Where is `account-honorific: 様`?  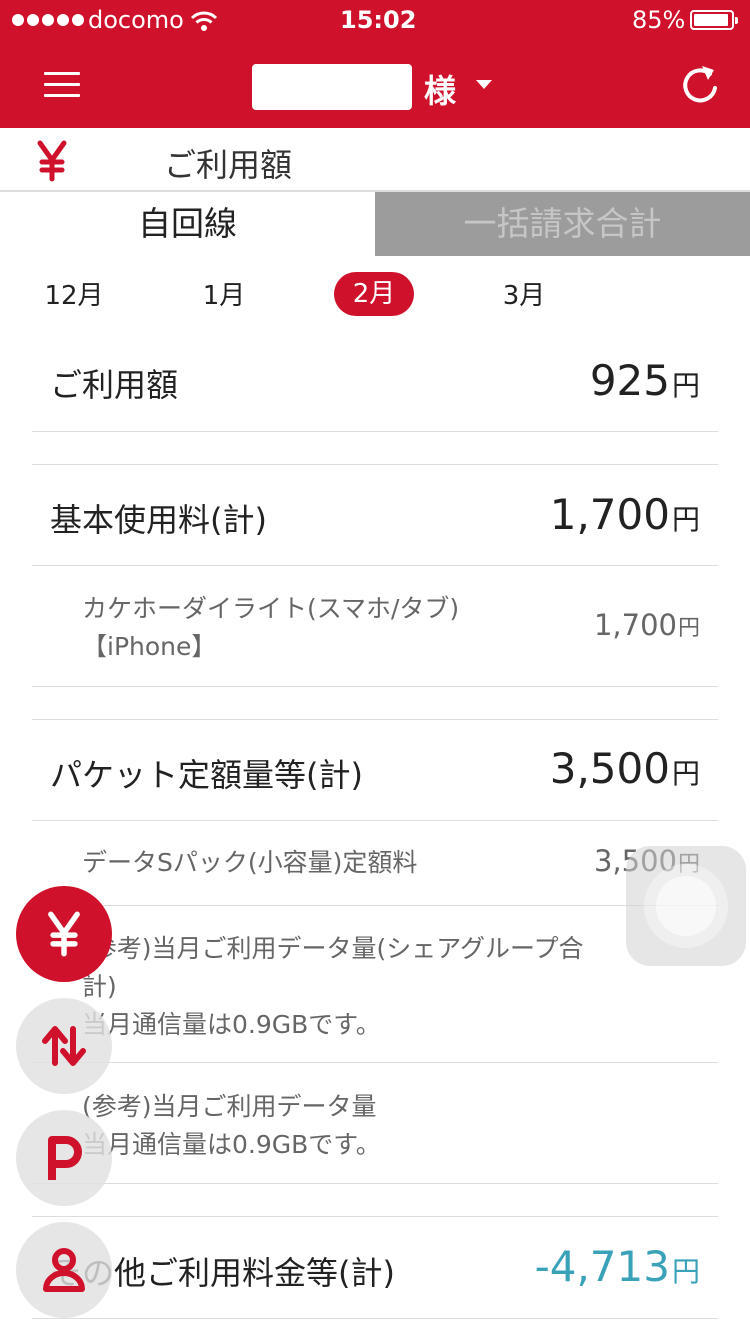 account-honorific: 様 is located at coordinates (440, 89).